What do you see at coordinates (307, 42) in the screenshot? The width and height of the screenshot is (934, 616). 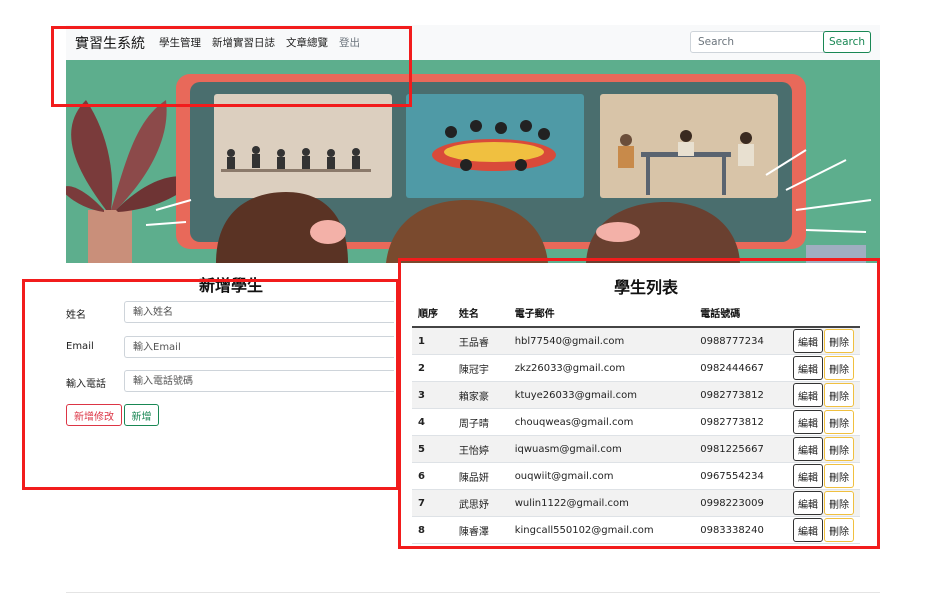 I see `nav-link-articles: 文章總覽` at bounding box center [307, 42].